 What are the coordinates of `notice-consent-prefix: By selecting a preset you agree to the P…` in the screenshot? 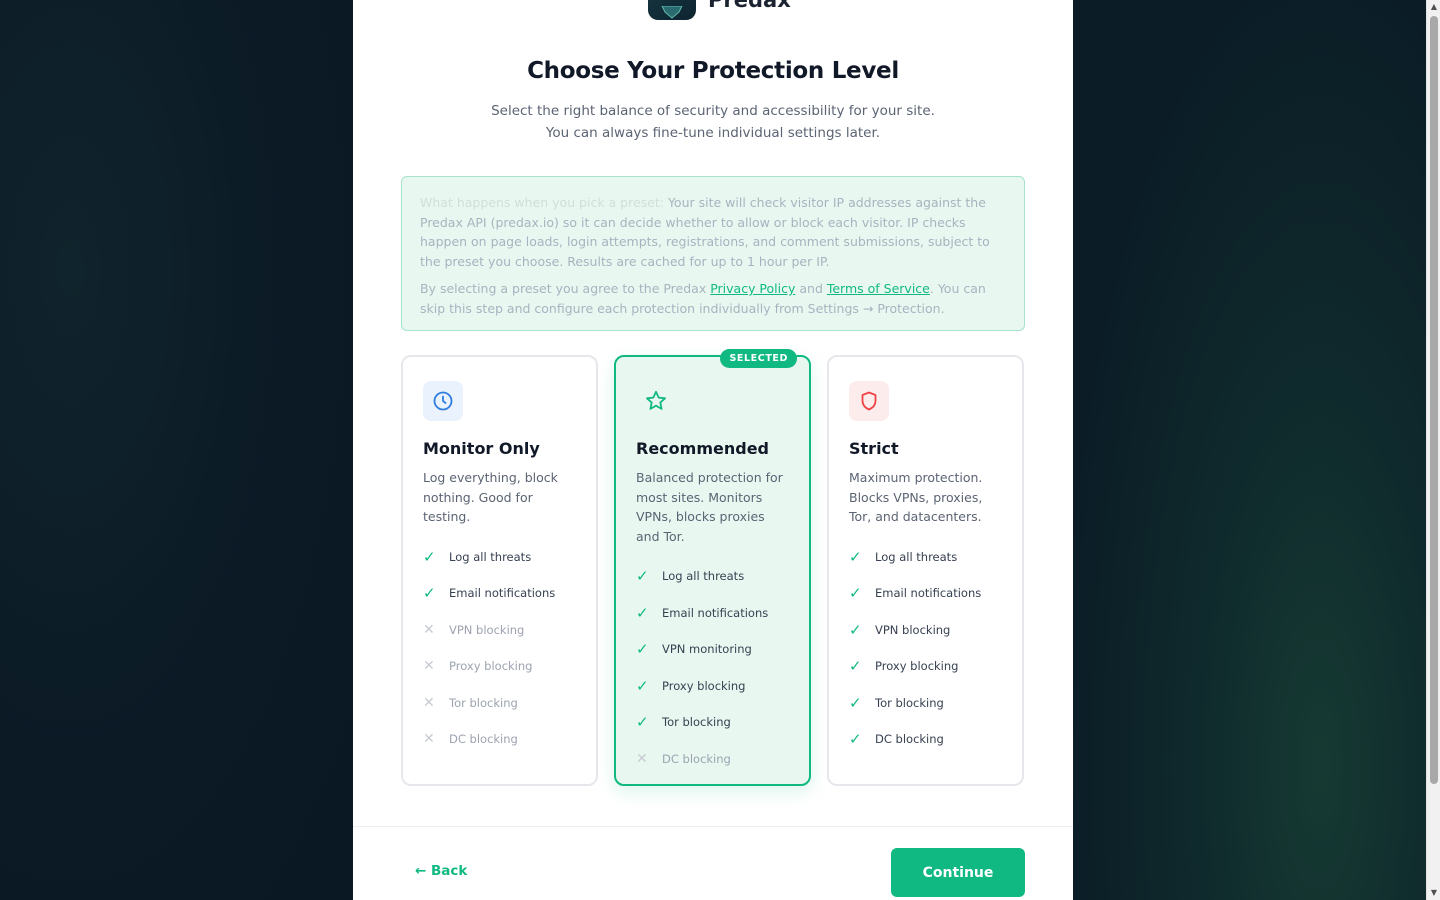 It's located at (565, 288).